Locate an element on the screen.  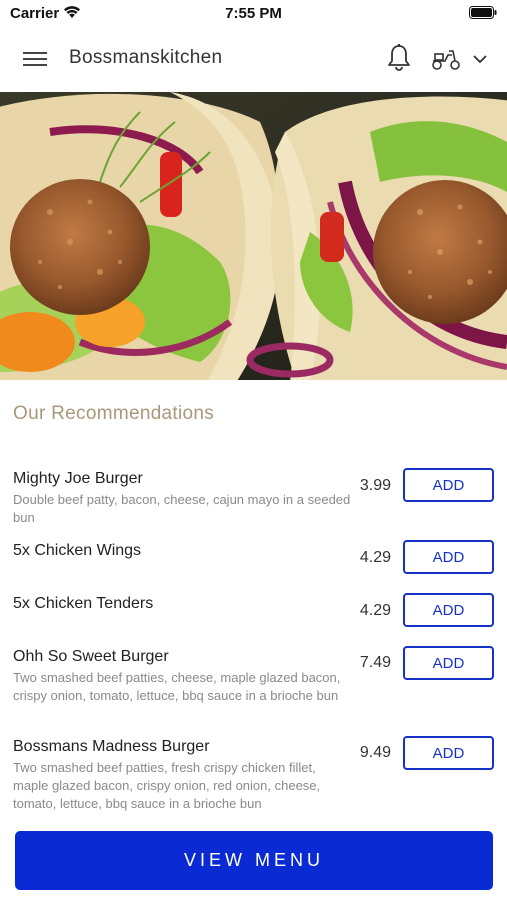
section-title-recommendations: Our Recommendations is located at coordinates (114, 413).